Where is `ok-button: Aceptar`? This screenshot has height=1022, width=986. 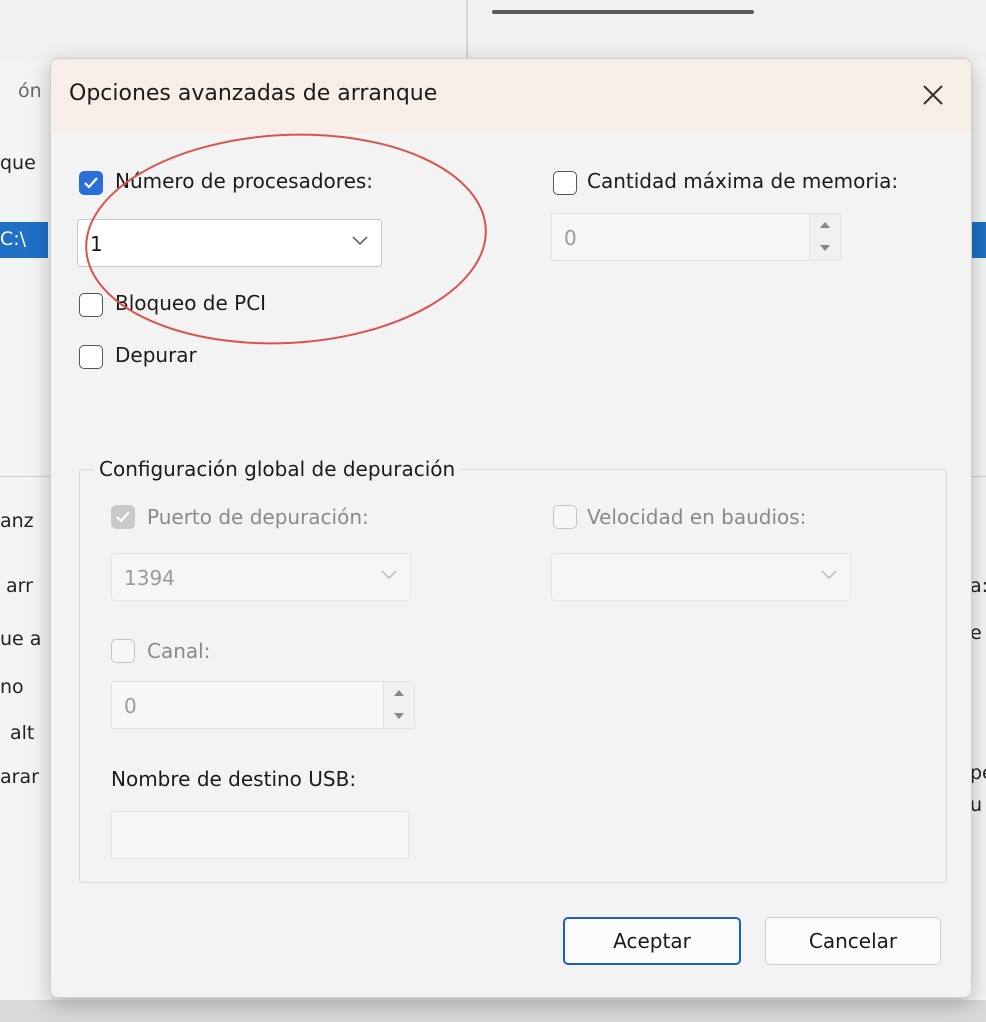 ok-button: Aceptar is located at coordinates (652, 941).